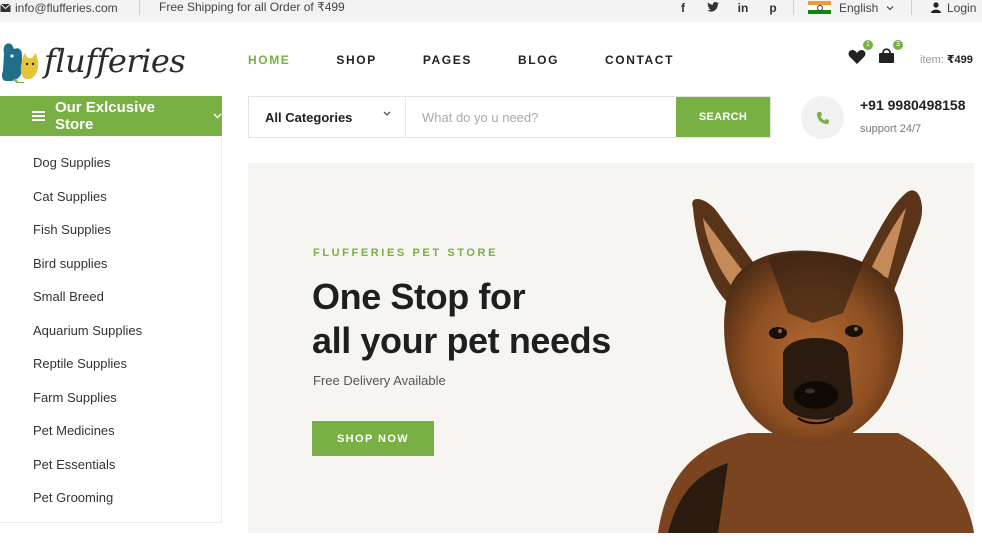 This screenshot has width=982, height=548. I want to click on store-button-label: Our Exlcusive Store, so click(105, 116).